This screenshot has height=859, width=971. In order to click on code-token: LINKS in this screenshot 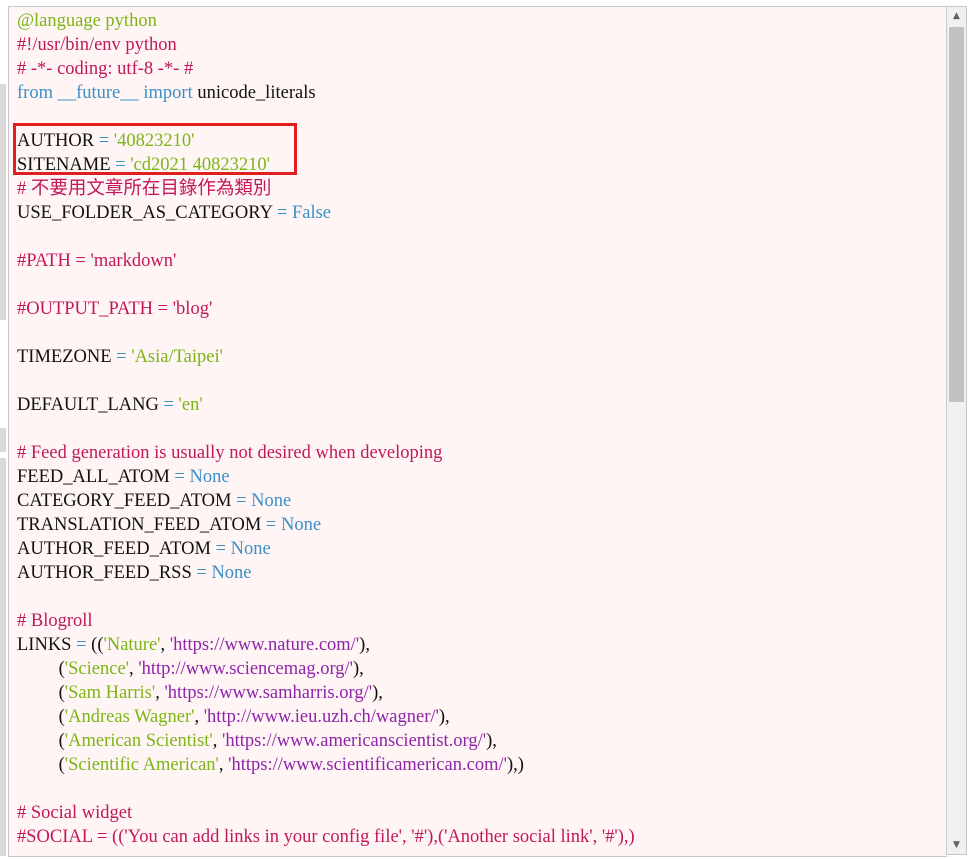, I will do `click(44, 645)`.